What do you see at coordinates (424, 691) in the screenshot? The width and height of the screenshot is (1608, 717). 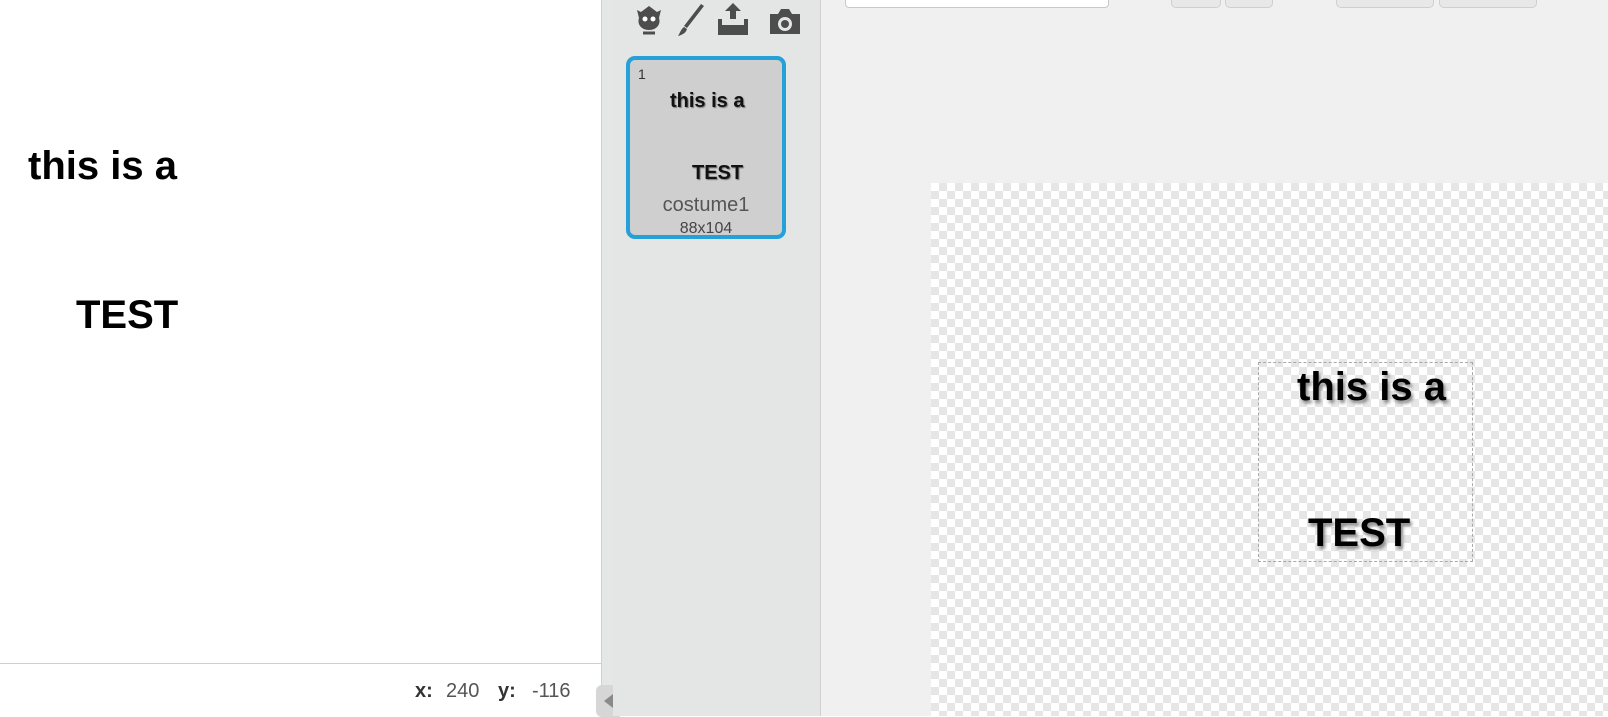 I see `x-label: x:` at bounding box center [424, 691].